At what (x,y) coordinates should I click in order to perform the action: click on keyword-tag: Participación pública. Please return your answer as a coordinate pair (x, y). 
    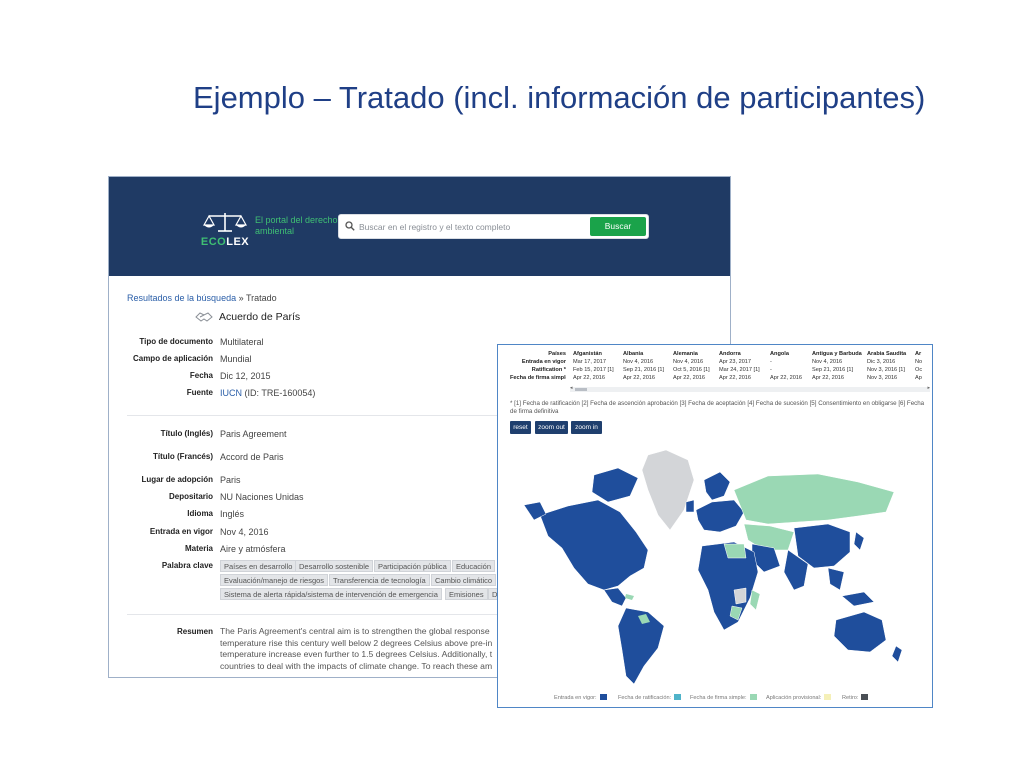
    Looking at the image, I should click on (412, 566).